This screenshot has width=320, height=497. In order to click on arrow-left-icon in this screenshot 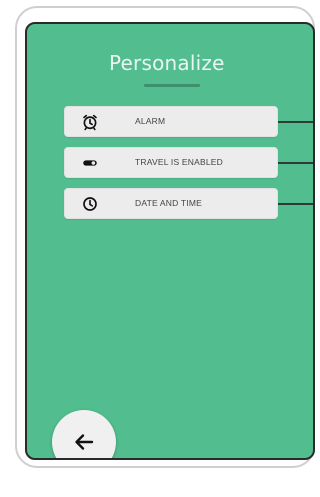, I will do `click(84, 442)`.